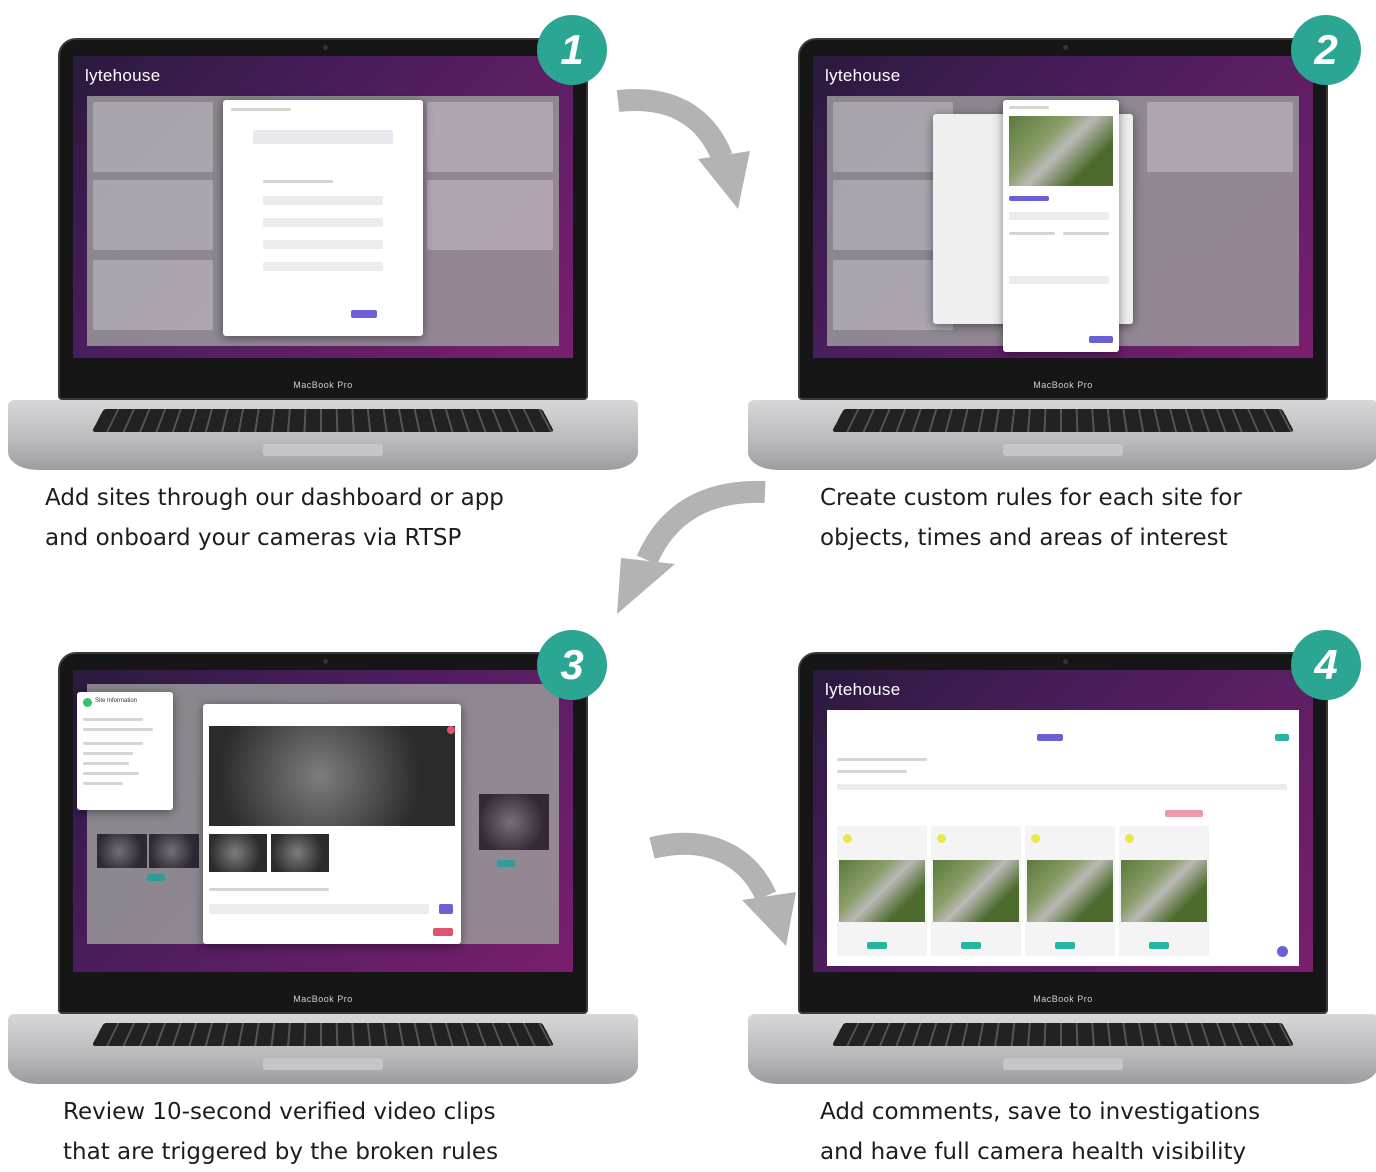 Image resolution: width=1376 pixels, height=1172 pixels. Describe the element at coordinates (1040, 1112) in the screenshot. I see `caption-line: Add comments, save to investigations` at that location.